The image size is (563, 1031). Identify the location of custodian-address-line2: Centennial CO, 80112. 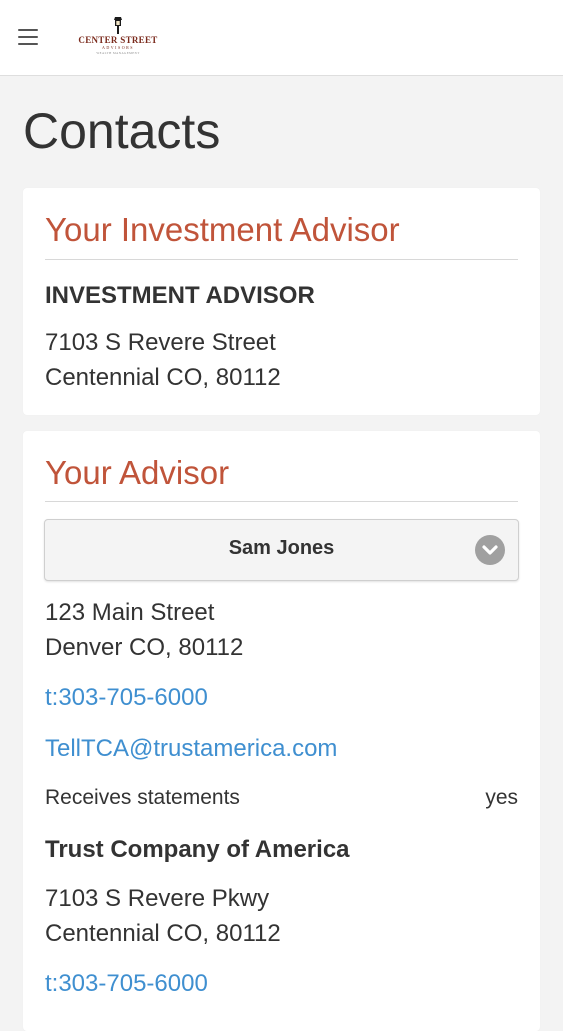
(163, 933).